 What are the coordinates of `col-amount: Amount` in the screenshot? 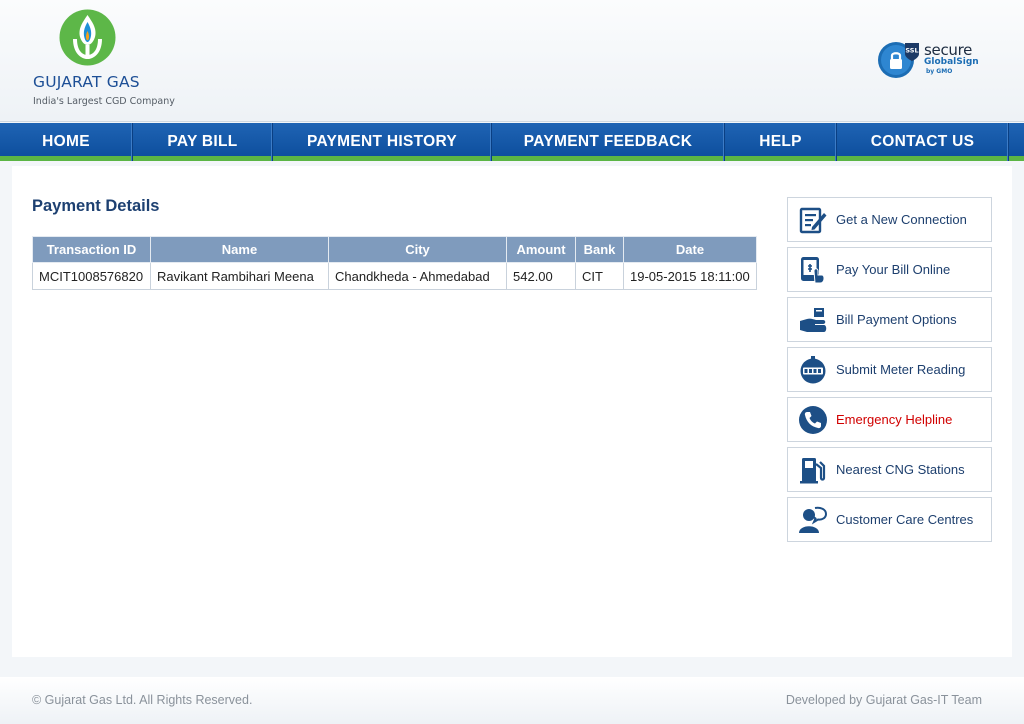 It's located at (541, 249).